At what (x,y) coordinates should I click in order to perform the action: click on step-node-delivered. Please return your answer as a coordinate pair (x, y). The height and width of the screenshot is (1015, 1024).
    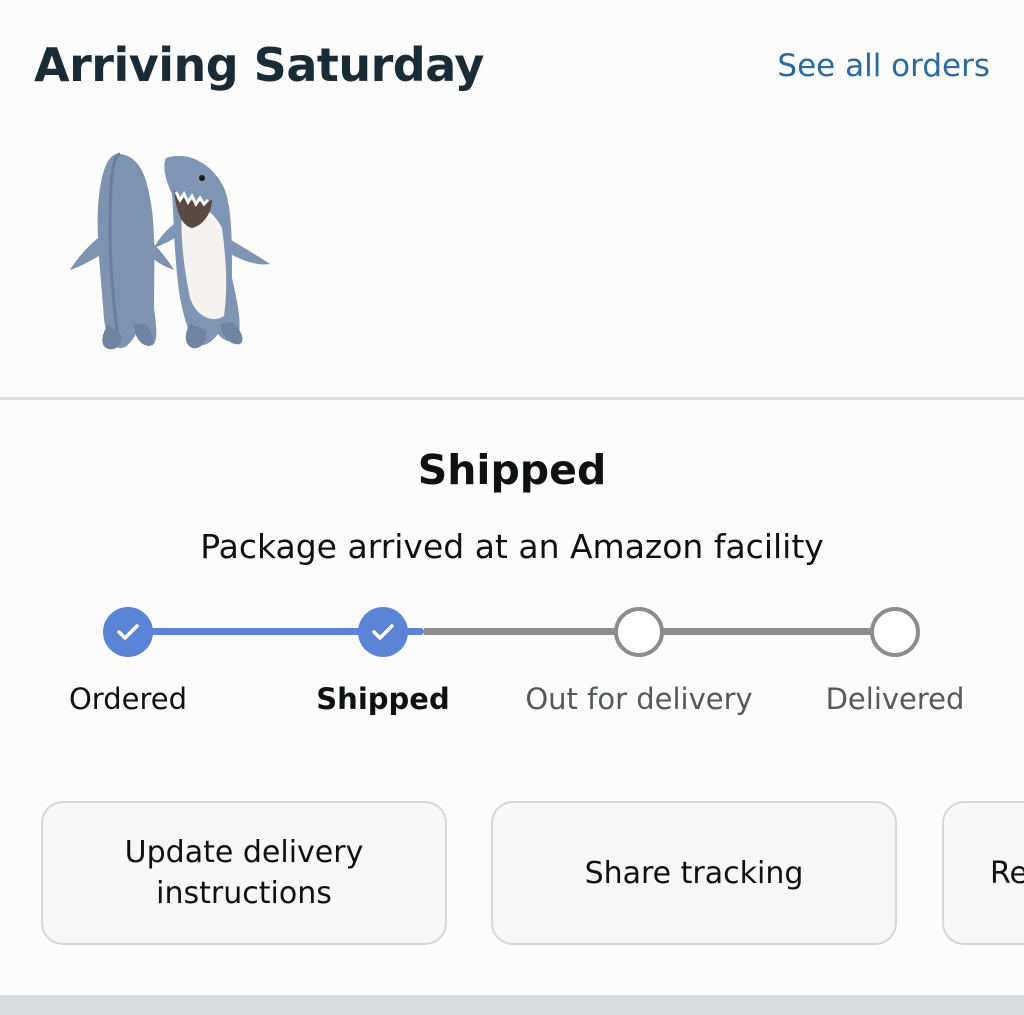
    Looking at the image, I should click on (895, 632).